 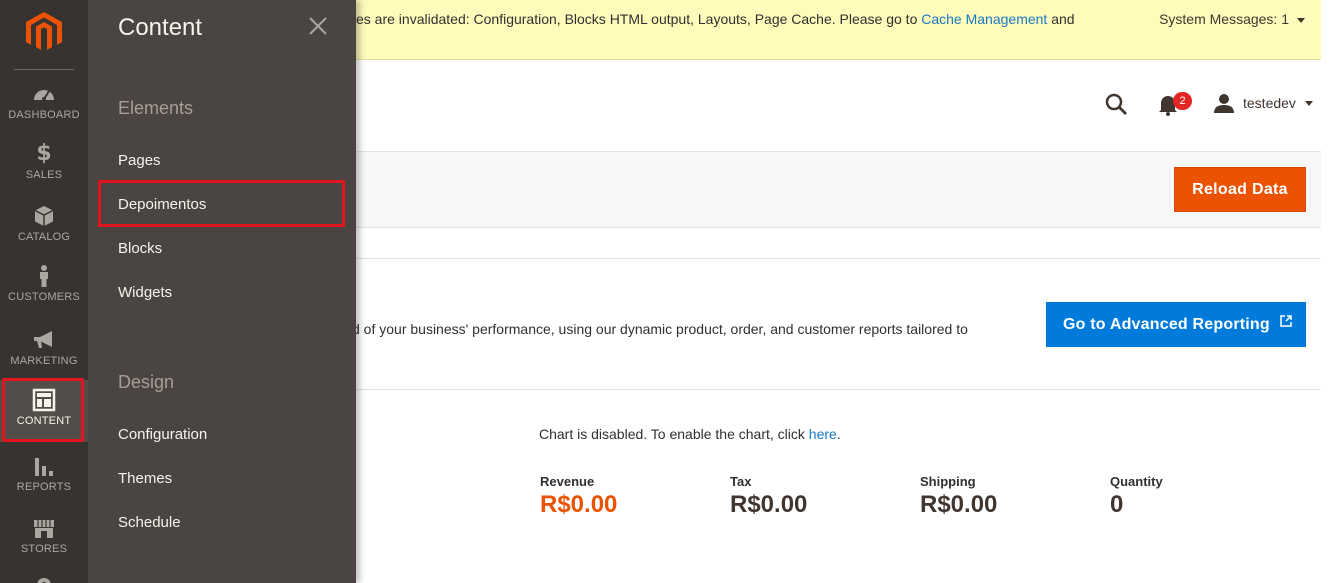 I want to click on nav-item-dashboard: DASHBOARD, so click(x=44, y=113).